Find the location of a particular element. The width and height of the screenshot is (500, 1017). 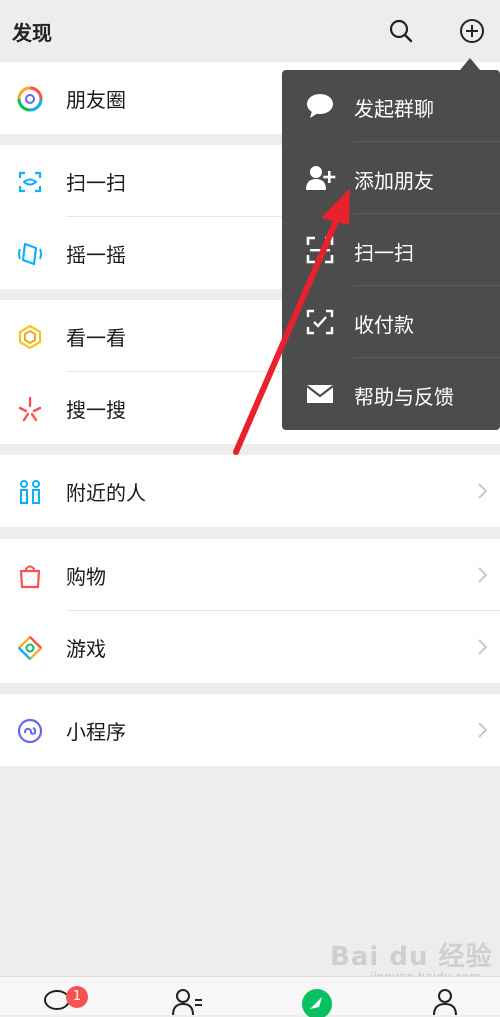

menu-caret is located at coordinates (470, 64).